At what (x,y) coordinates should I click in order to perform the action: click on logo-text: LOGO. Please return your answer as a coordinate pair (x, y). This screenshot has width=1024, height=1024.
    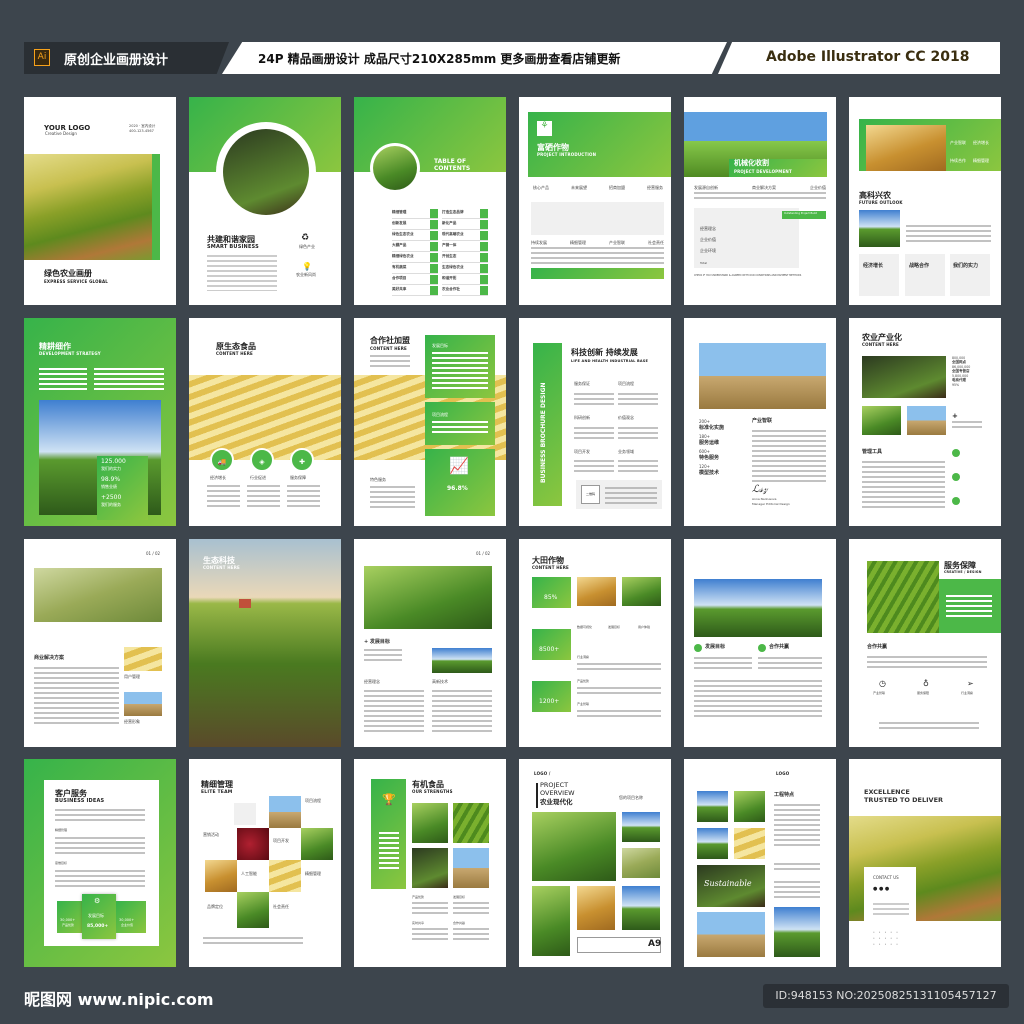
    Looking at the image, I should click on (783, 773).